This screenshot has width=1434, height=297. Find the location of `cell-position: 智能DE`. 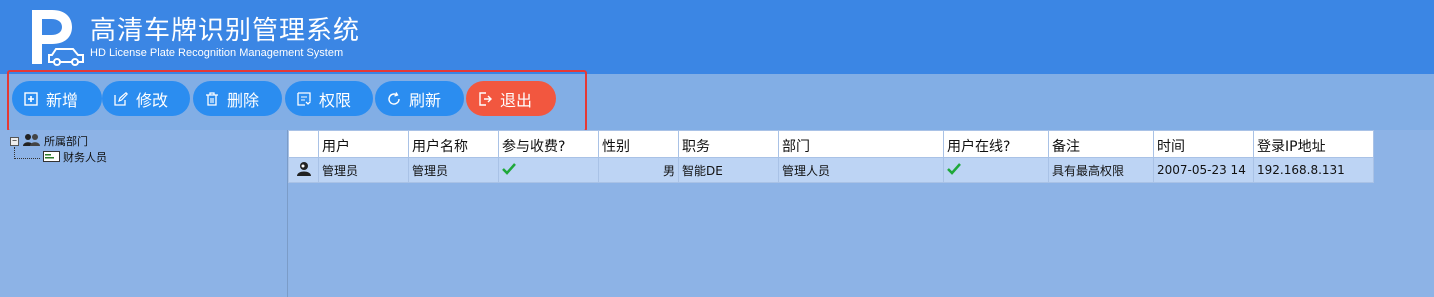

cell-position: 智能DE is located at coordinates (728, 170).